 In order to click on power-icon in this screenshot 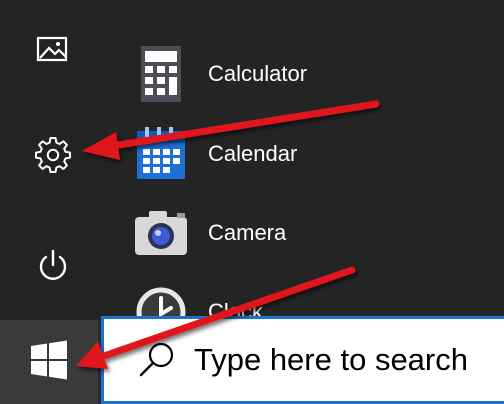, I will do `click(53, 266)`.